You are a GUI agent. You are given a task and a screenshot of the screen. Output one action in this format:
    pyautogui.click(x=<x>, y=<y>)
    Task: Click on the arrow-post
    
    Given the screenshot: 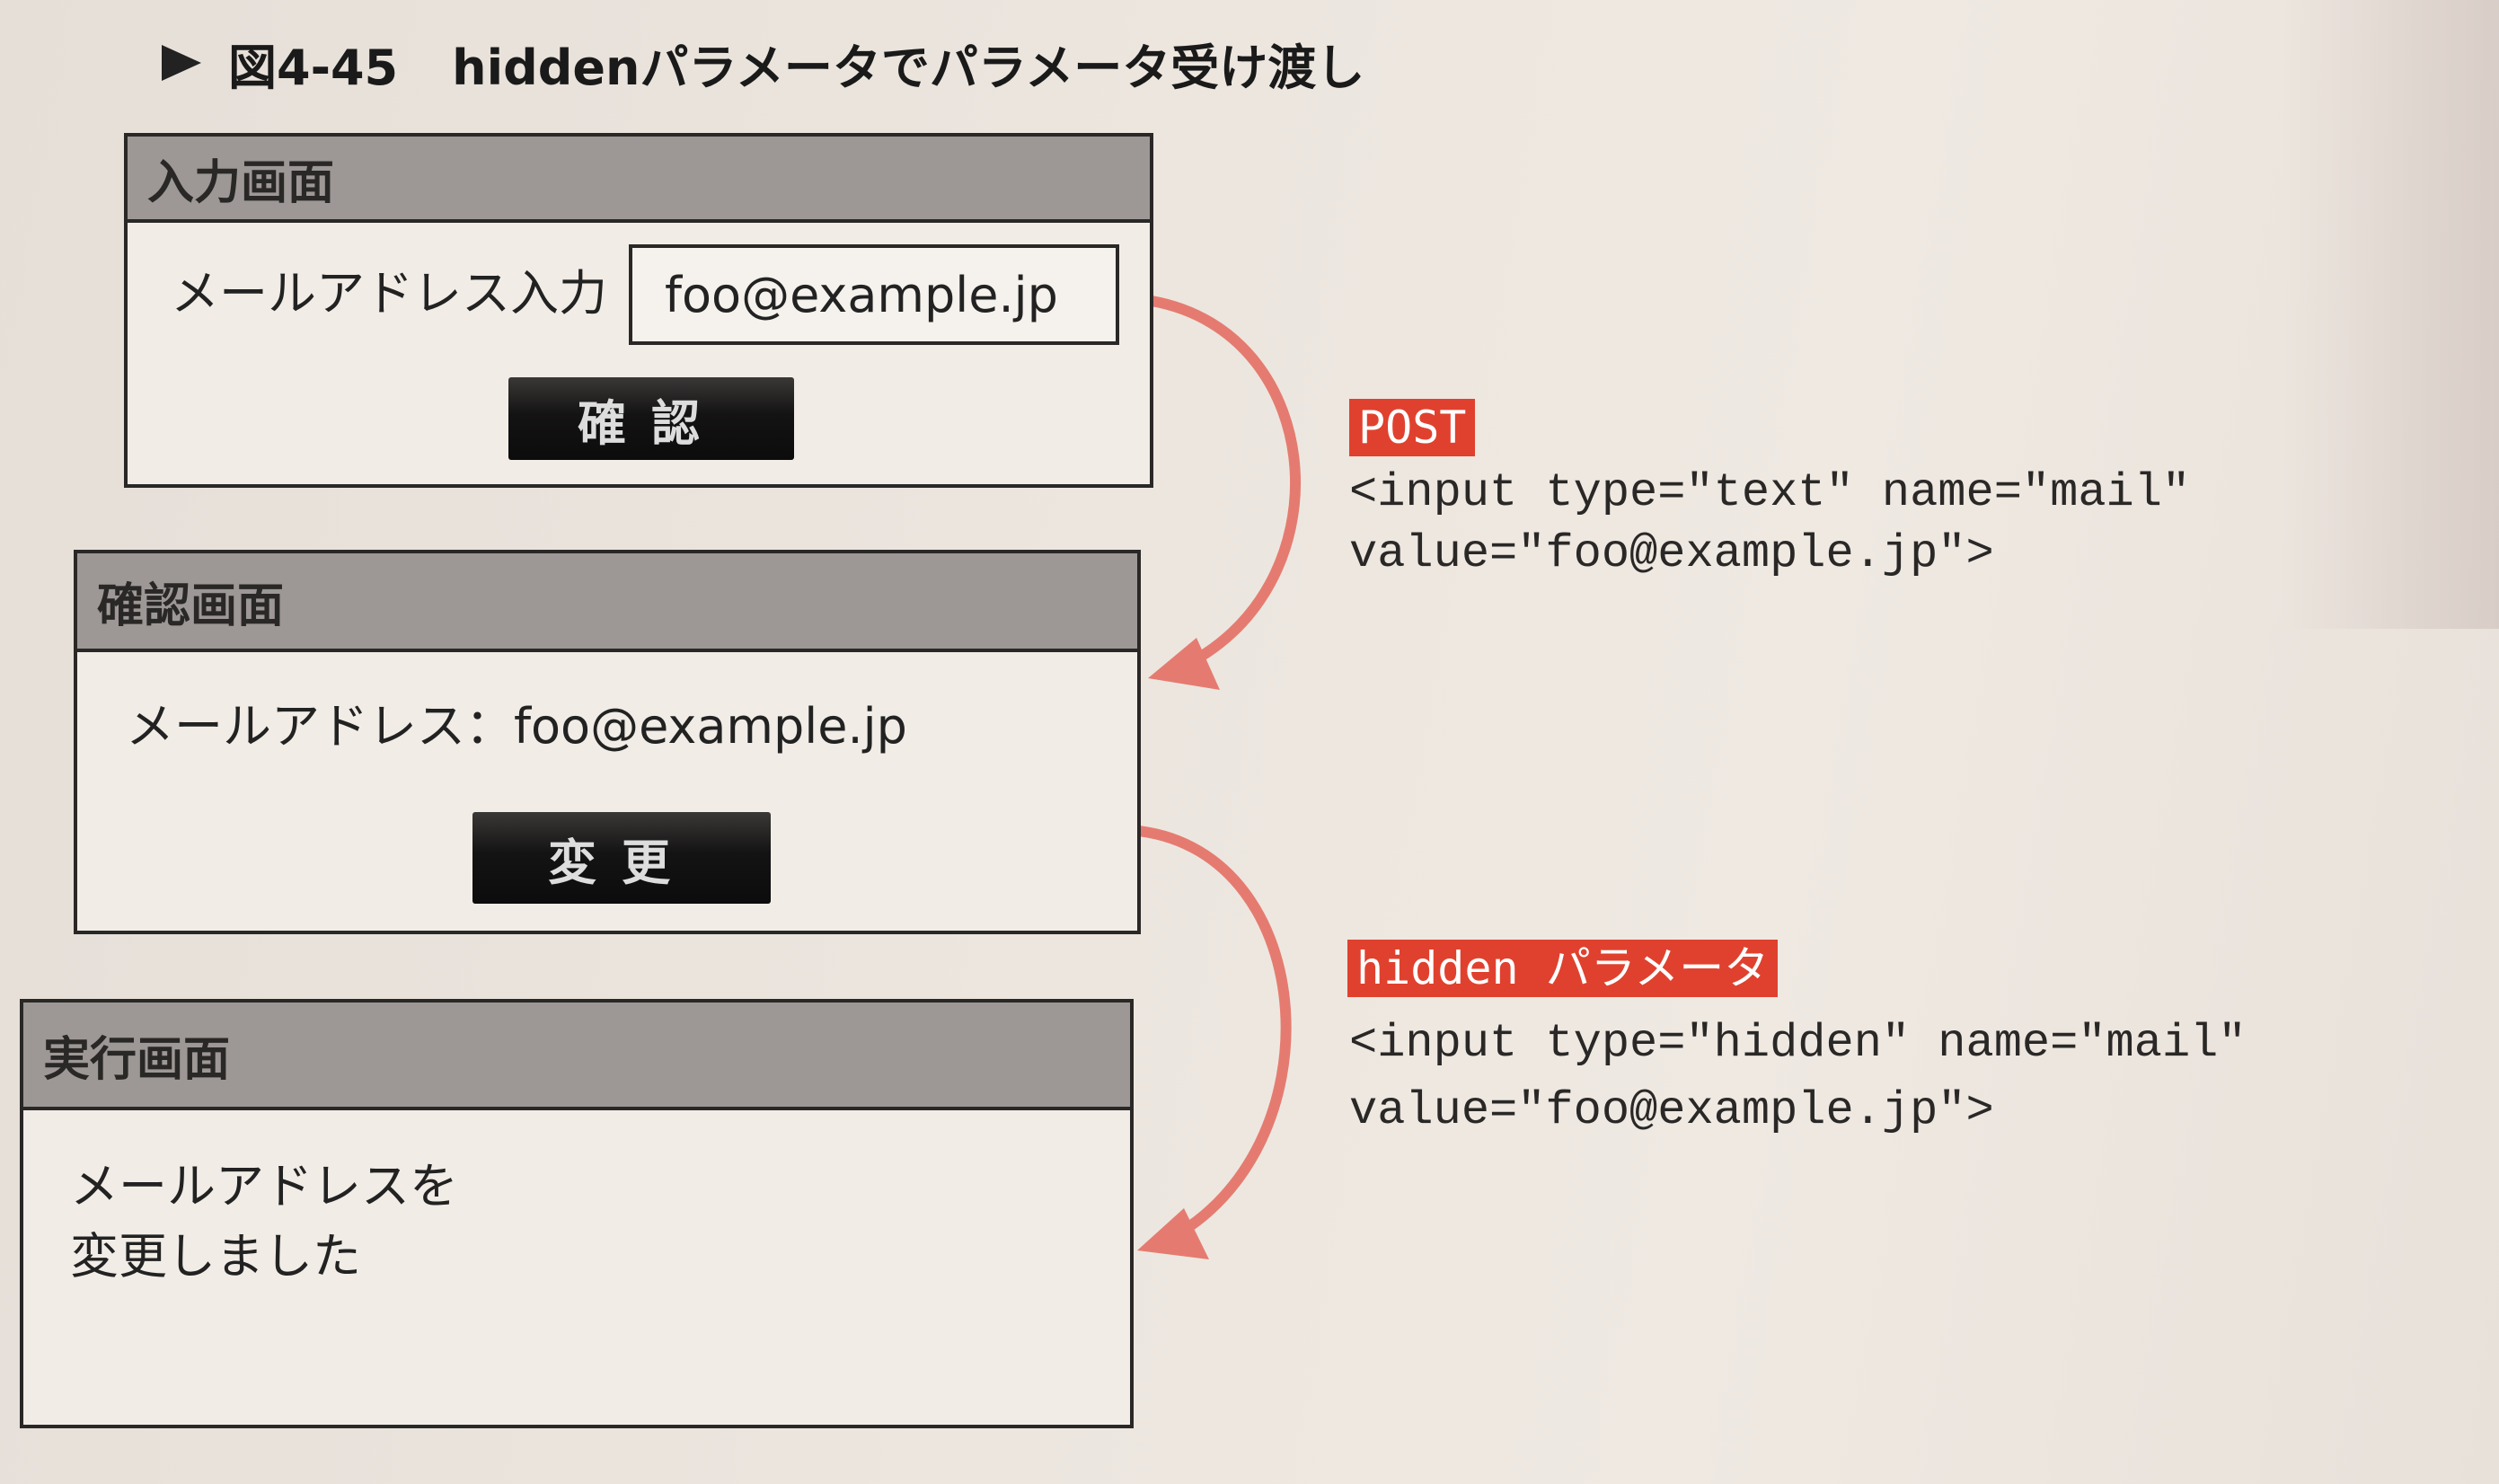 What is the action you would take?
    pyautogui.click(x=1223, y=485)
    